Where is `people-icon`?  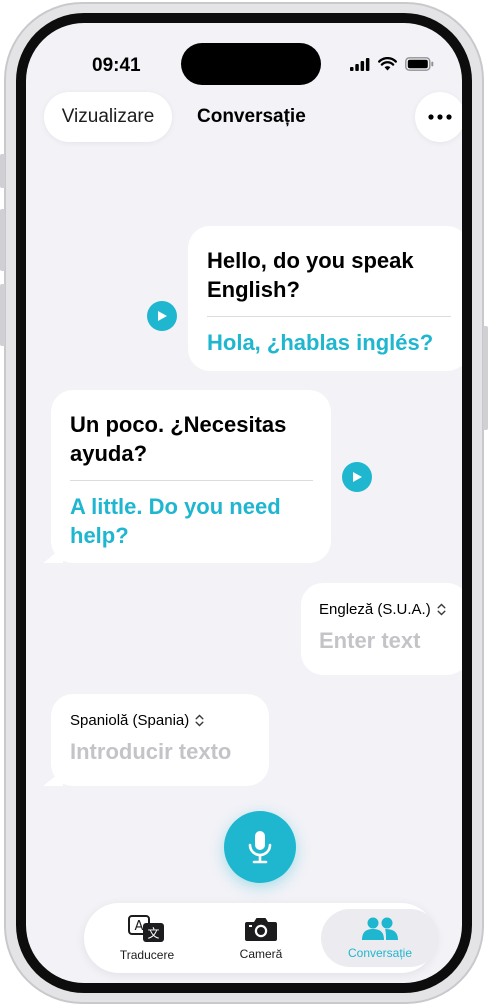 people-icon is located at coordinates (380, 928).